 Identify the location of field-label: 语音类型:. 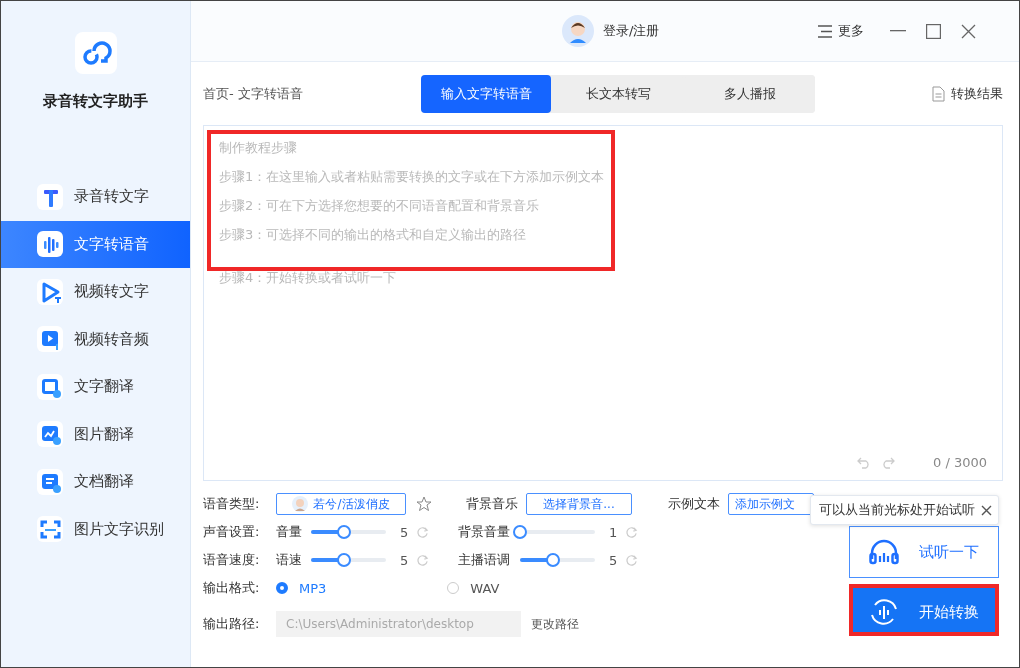
(232, 504).